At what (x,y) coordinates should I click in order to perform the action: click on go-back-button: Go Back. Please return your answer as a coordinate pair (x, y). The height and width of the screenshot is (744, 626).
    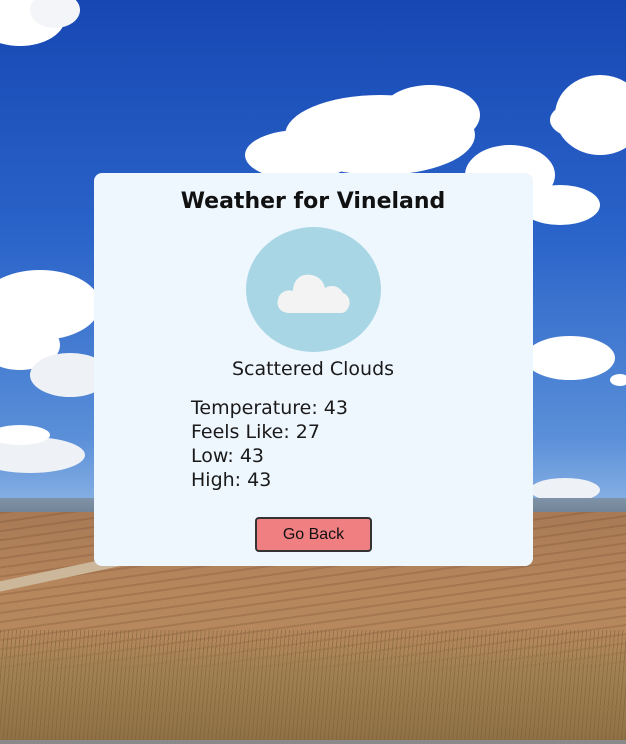
    Looking at the image, I should click on (313, 534).